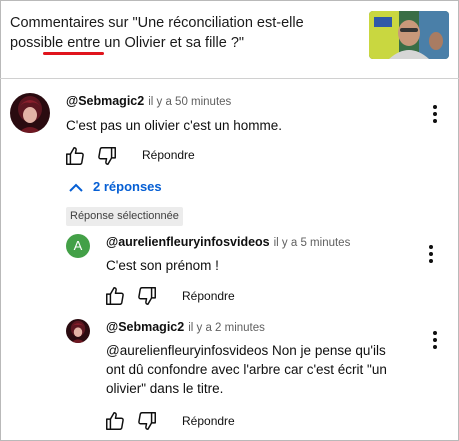 This screenshot has height=441, width=459. I want to click on chevron-up-icon, so click(76, 187).